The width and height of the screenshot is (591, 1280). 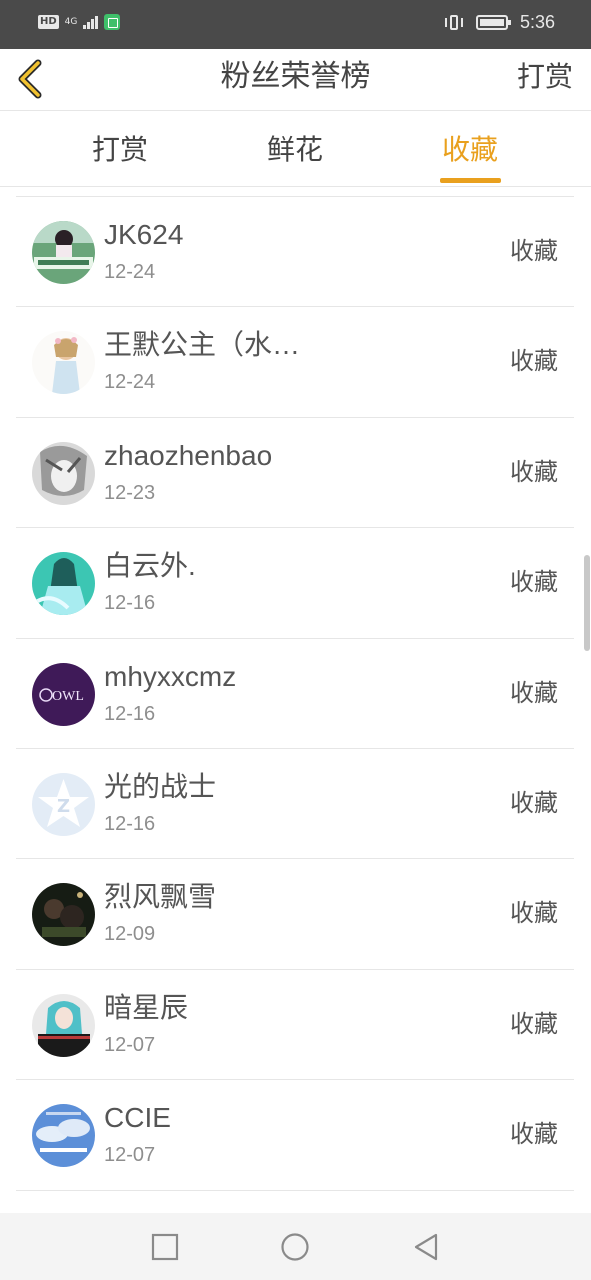 I want to click on fan-name: zhaozhenbao, so click(x=188, y=455).